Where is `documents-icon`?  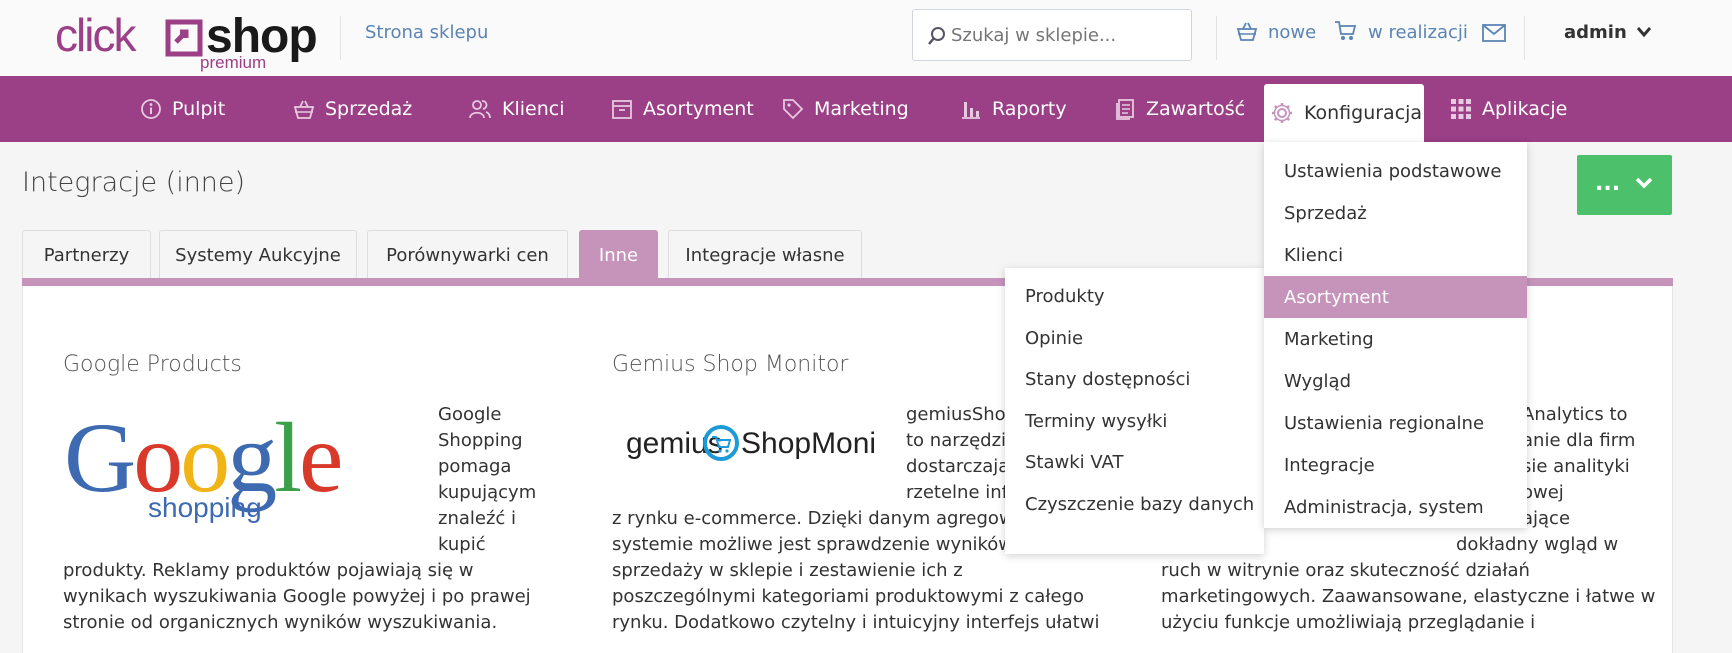 documents-icon is located at coordinates (1125, 109).